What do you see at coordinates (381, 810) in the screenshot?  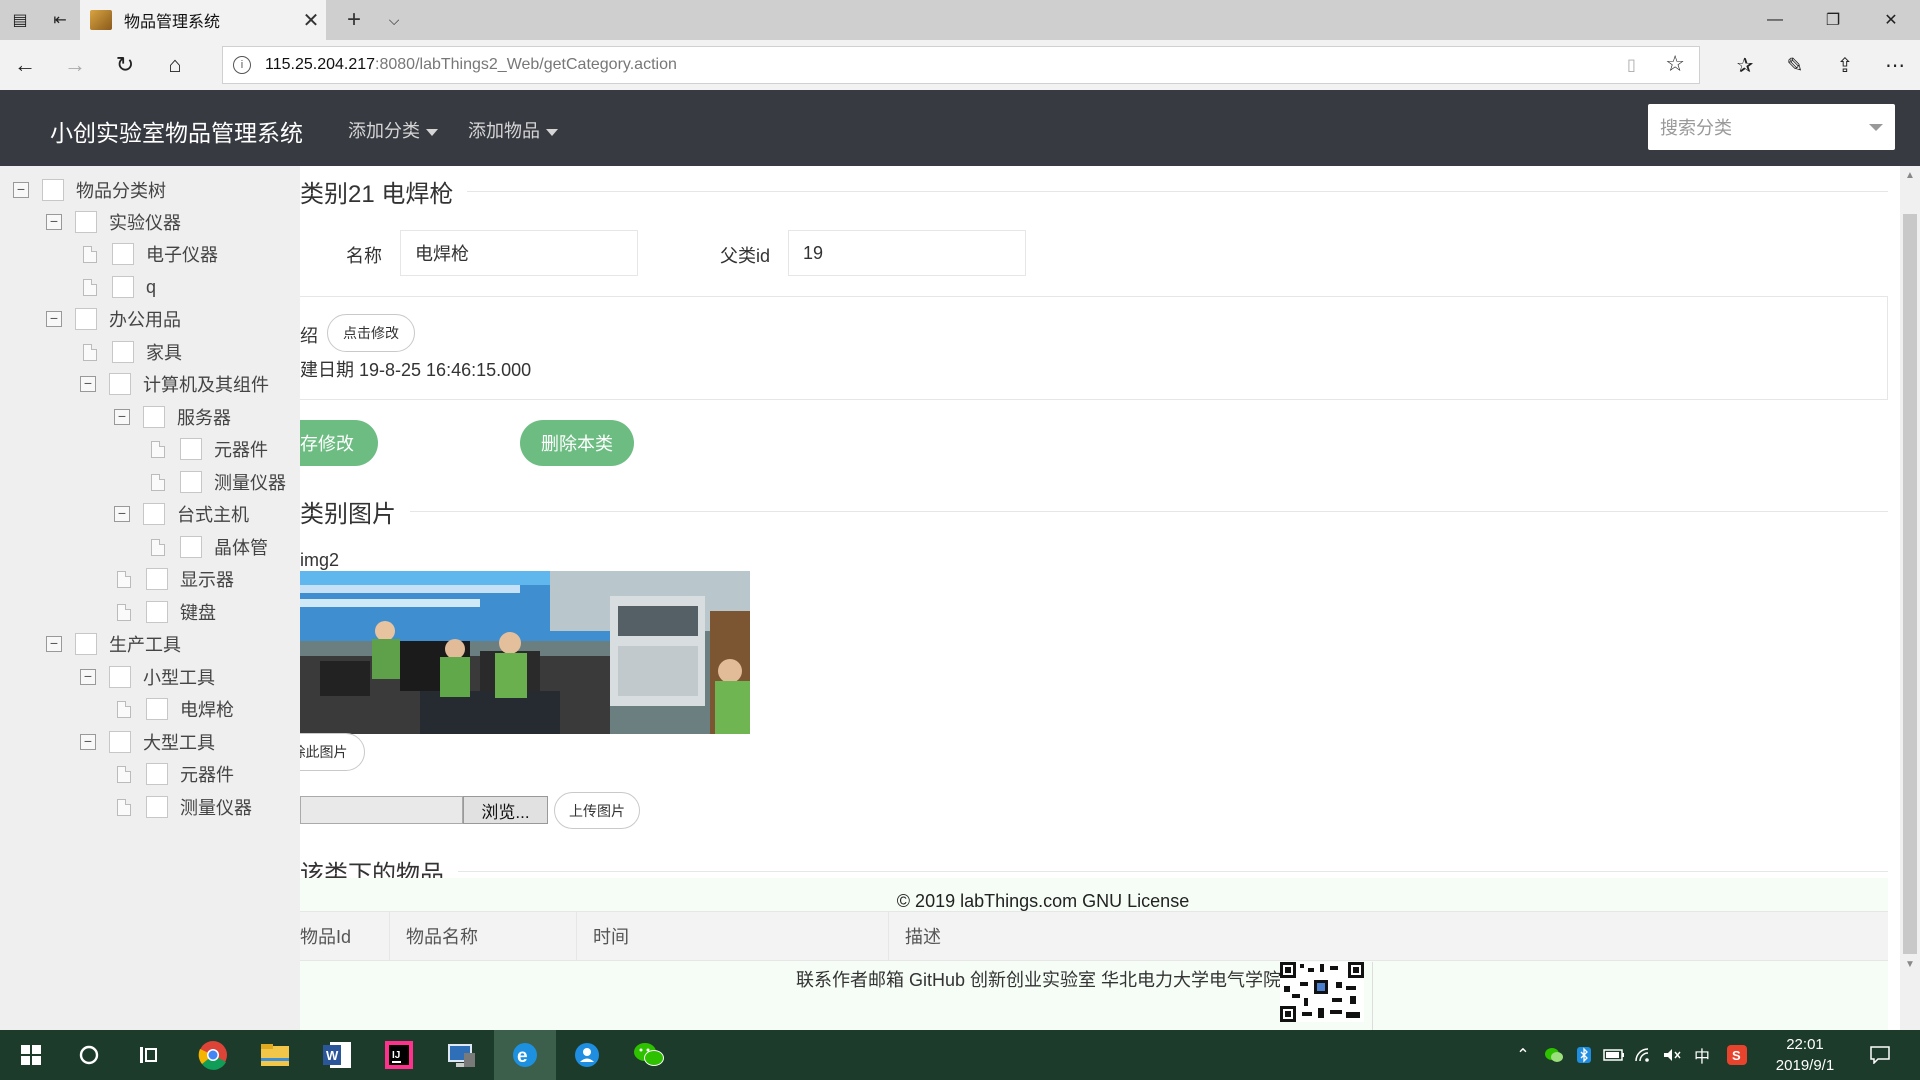 I see `file-path-field` at bounding box center [381, 810].